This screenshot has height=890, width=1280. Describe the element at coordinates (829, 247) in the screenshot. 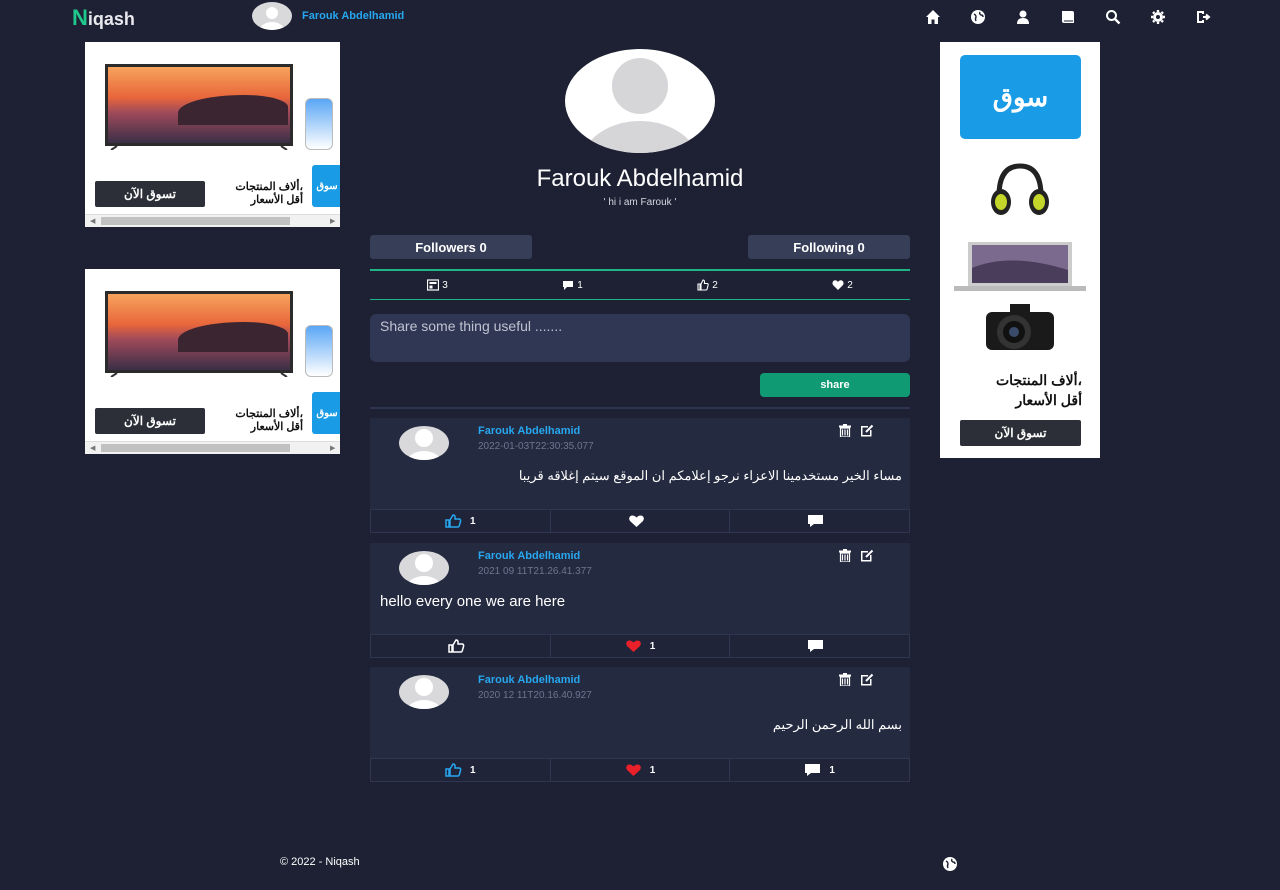

I see `following-button: Following 0` at that location.